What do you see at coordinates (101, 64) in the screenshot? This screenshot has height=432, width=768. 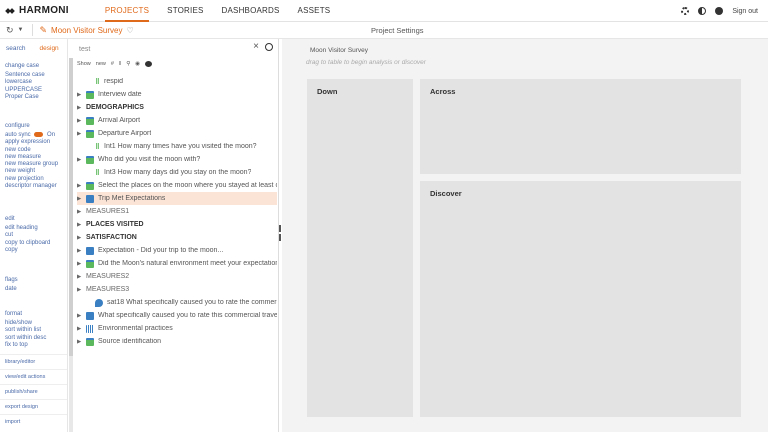 I see `new-button: new` at bounding box center [101, 64].